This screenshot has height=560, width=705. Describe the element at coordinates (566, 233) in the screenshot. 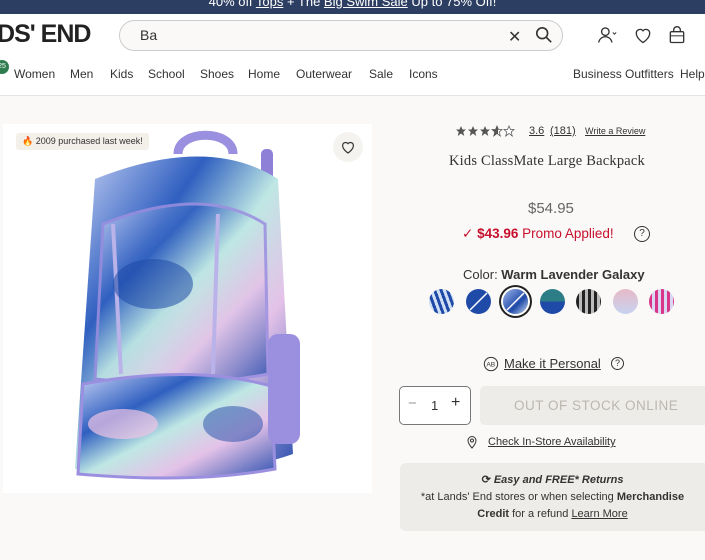

I see `promo-applied-text: Promo Applied!` at that location.